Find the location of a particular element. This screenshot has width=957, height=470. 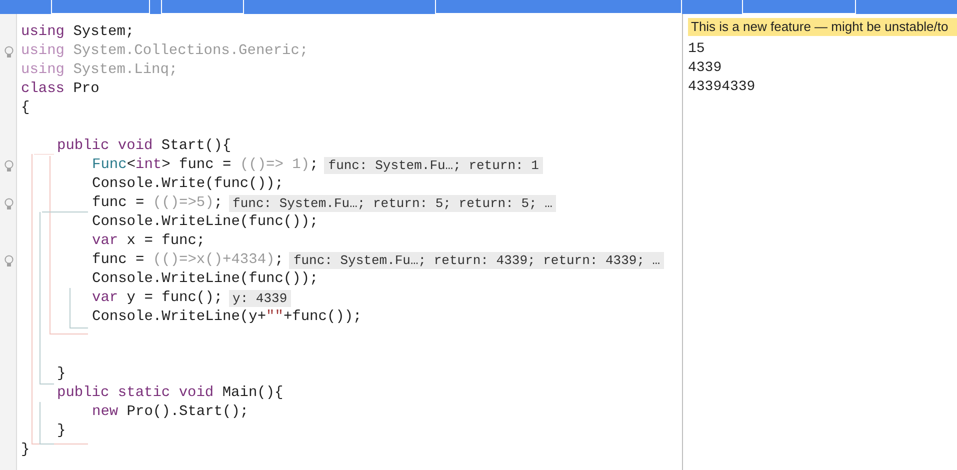

code-line: public void Start(){ is located at coordinates (144, 146).